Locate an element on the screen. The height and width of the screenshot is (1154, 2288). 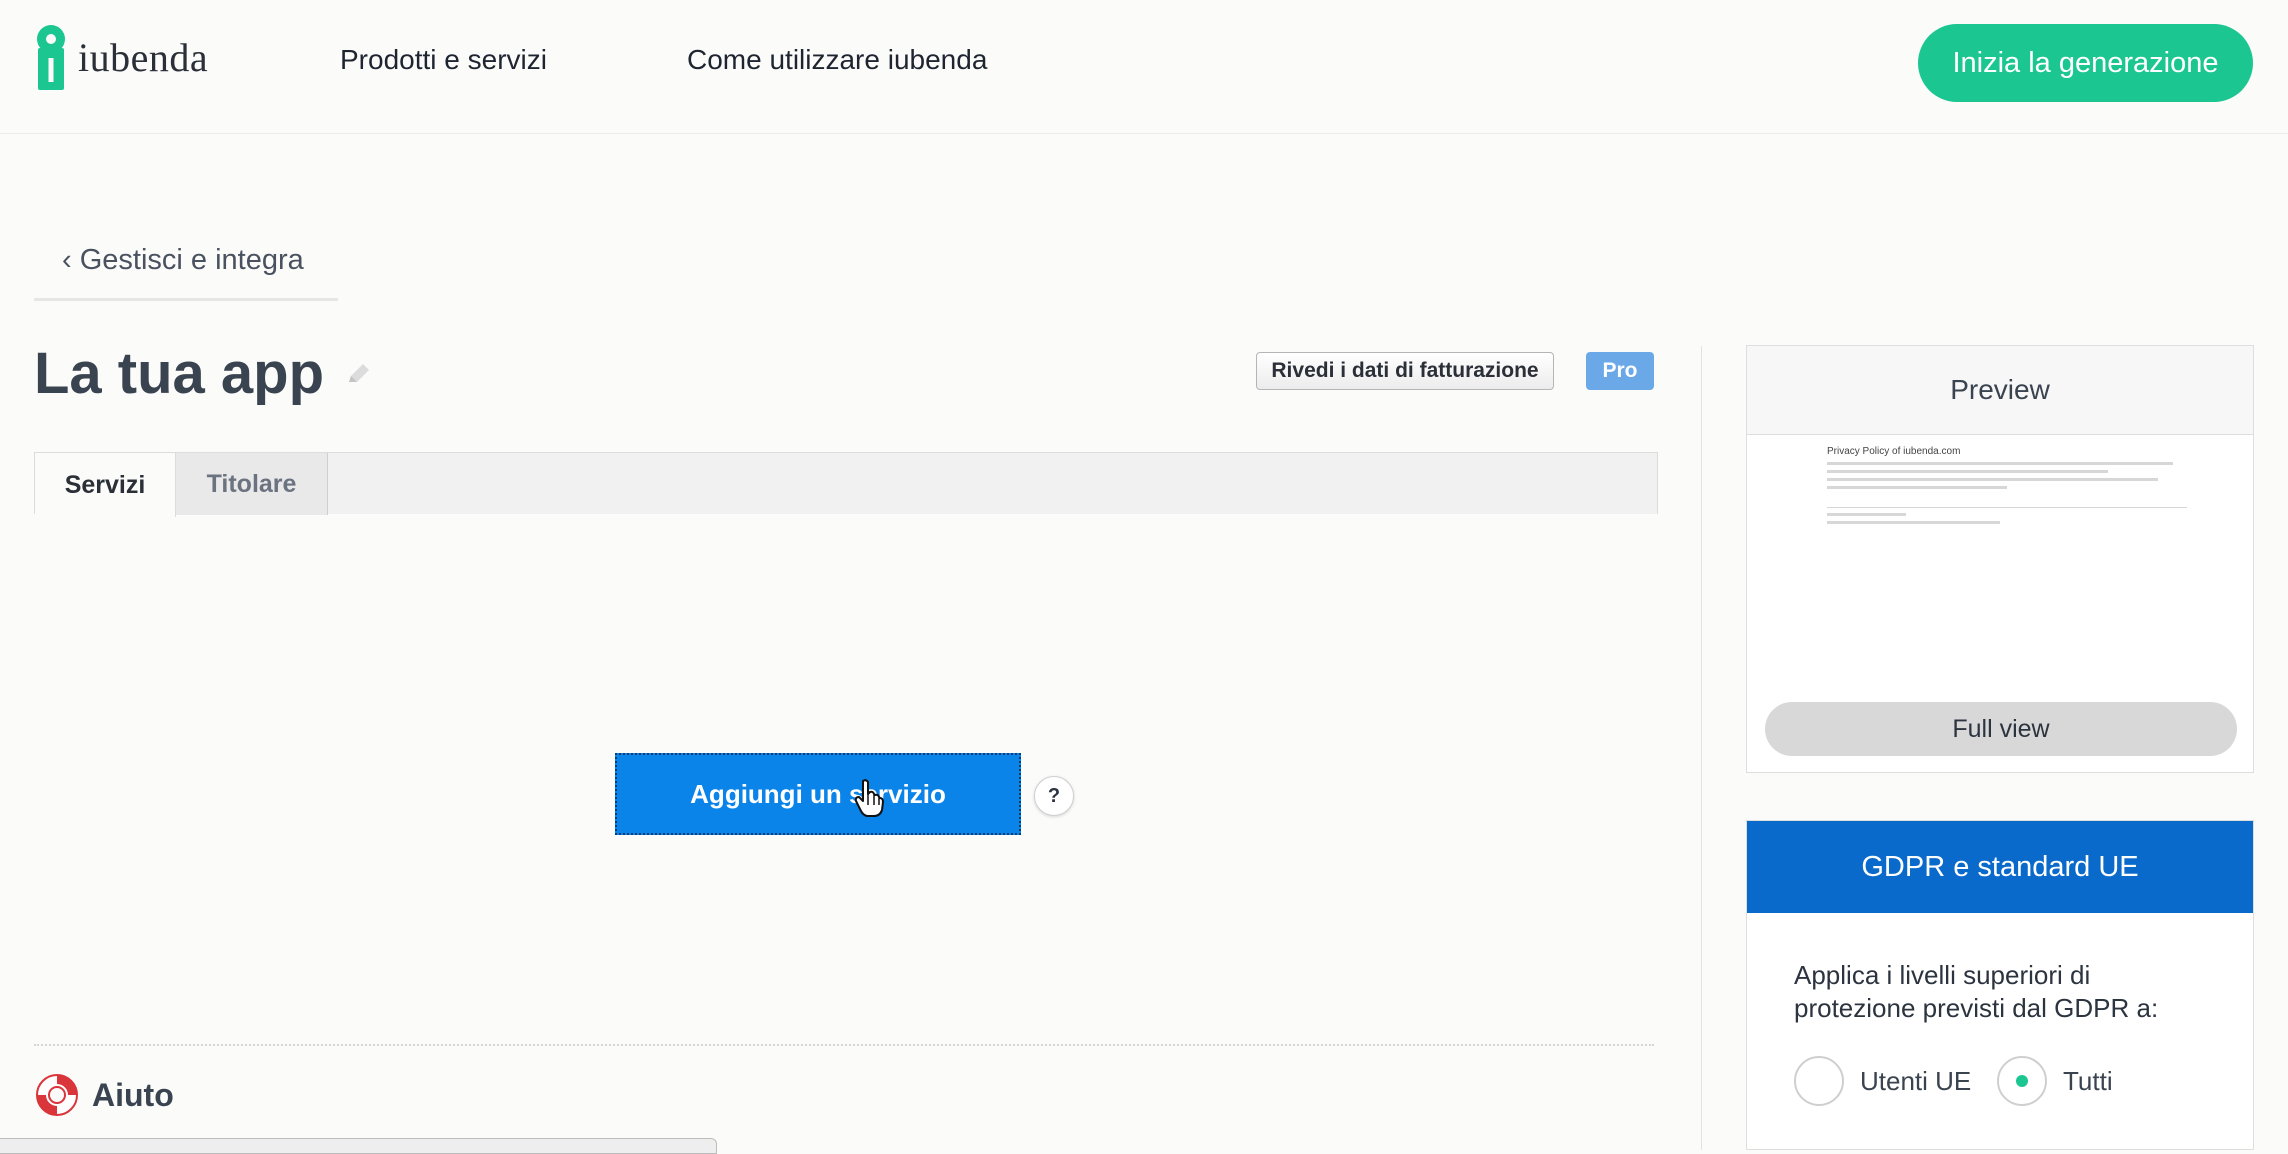
start-generation-button: Inizia la generazione is located at coordinates (2085, 63).